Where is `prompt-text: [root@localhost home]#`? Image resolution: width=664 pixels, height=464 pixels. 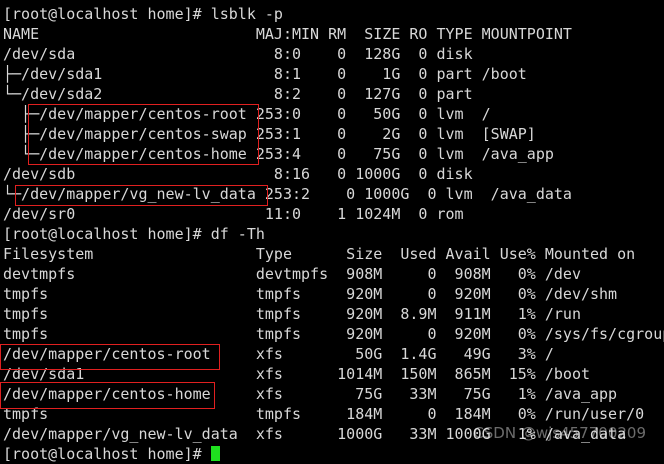
prompt-text: [root@localhost home]# is located at coordinates (107, 454).